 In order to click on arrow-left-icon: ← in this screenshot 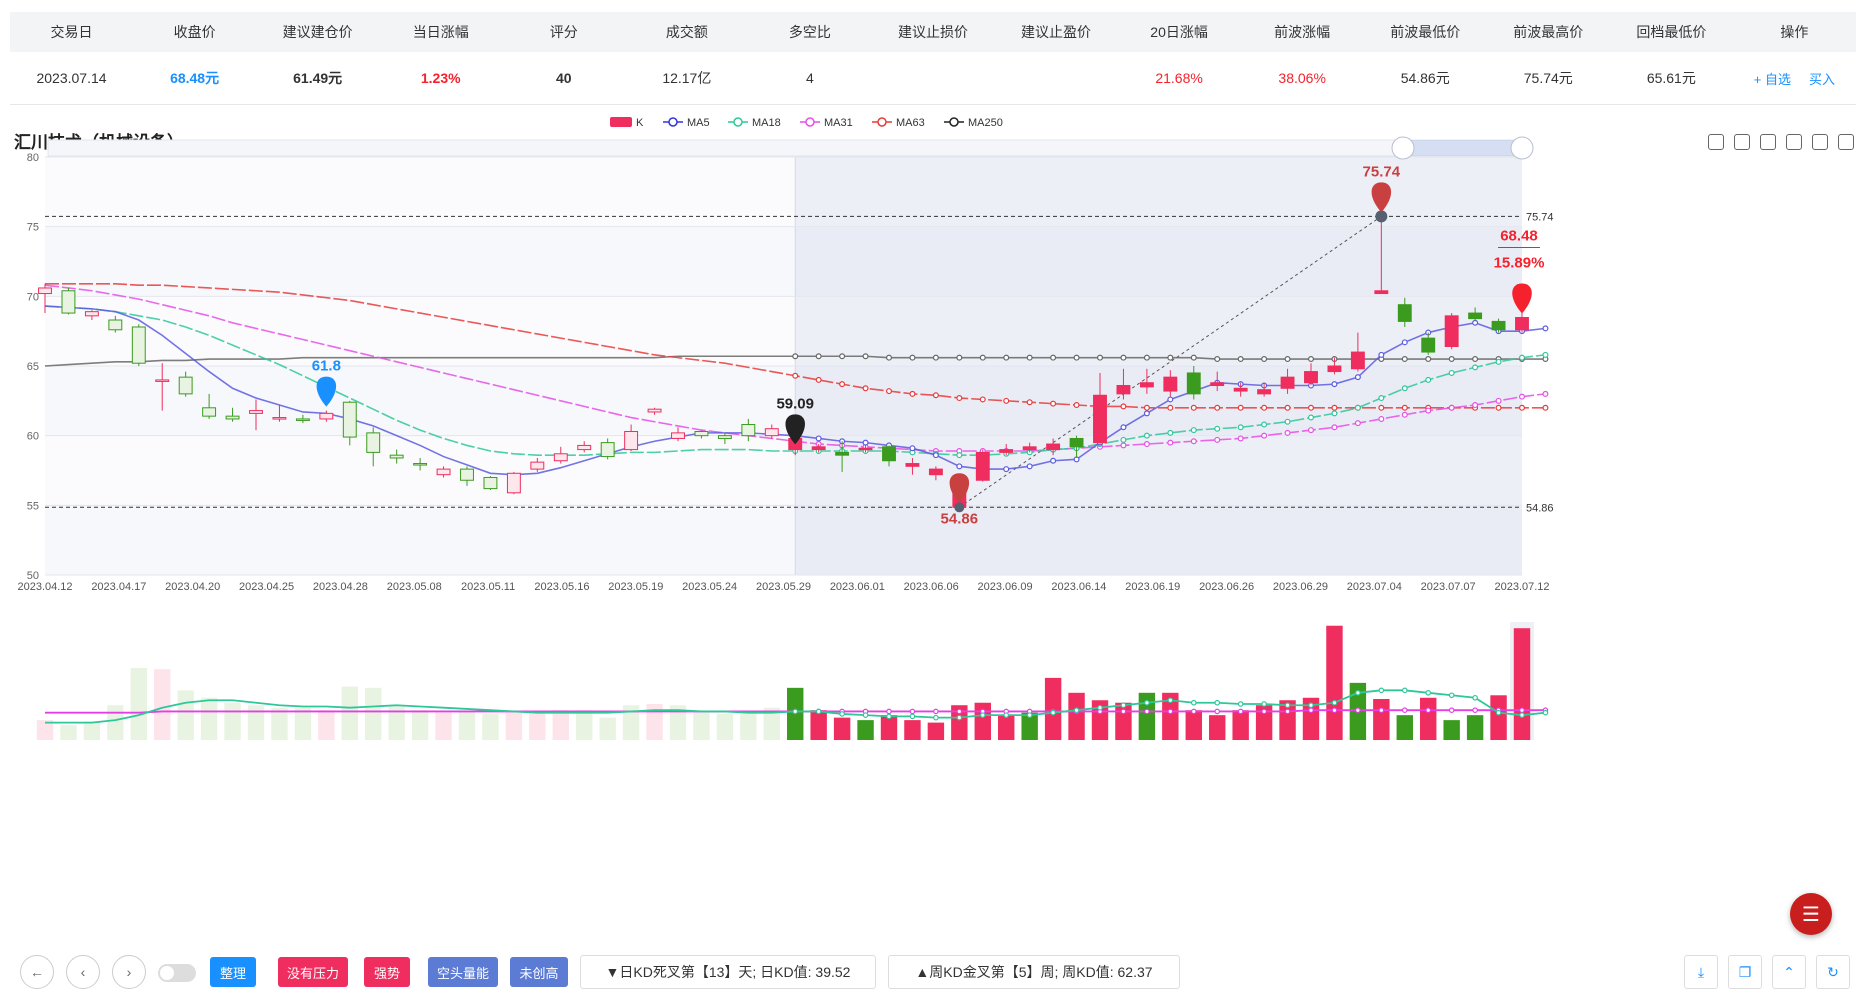, I will do `click(37, 972)`.